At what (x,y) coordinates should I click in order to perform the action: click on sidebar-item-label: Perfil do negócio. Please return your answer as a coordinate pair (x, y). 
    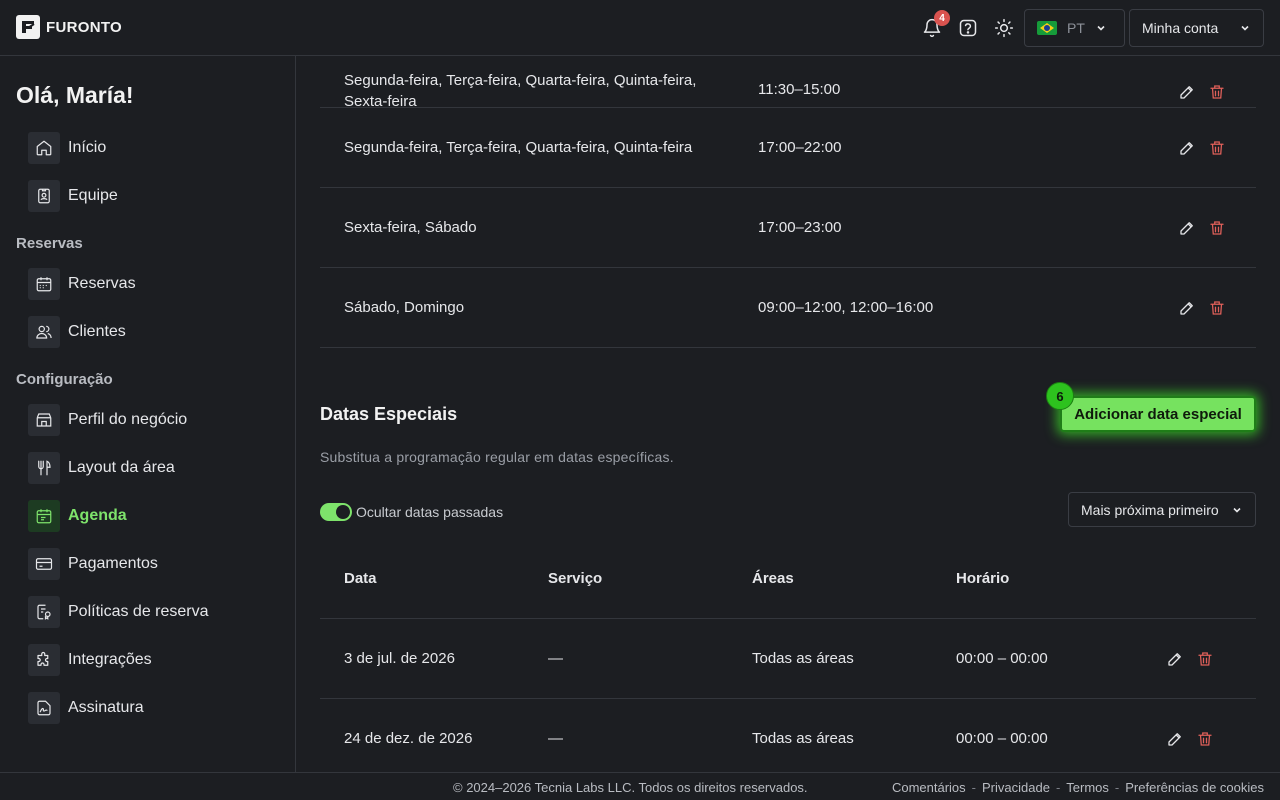
    Looking at the image, I should click on (128, 419).